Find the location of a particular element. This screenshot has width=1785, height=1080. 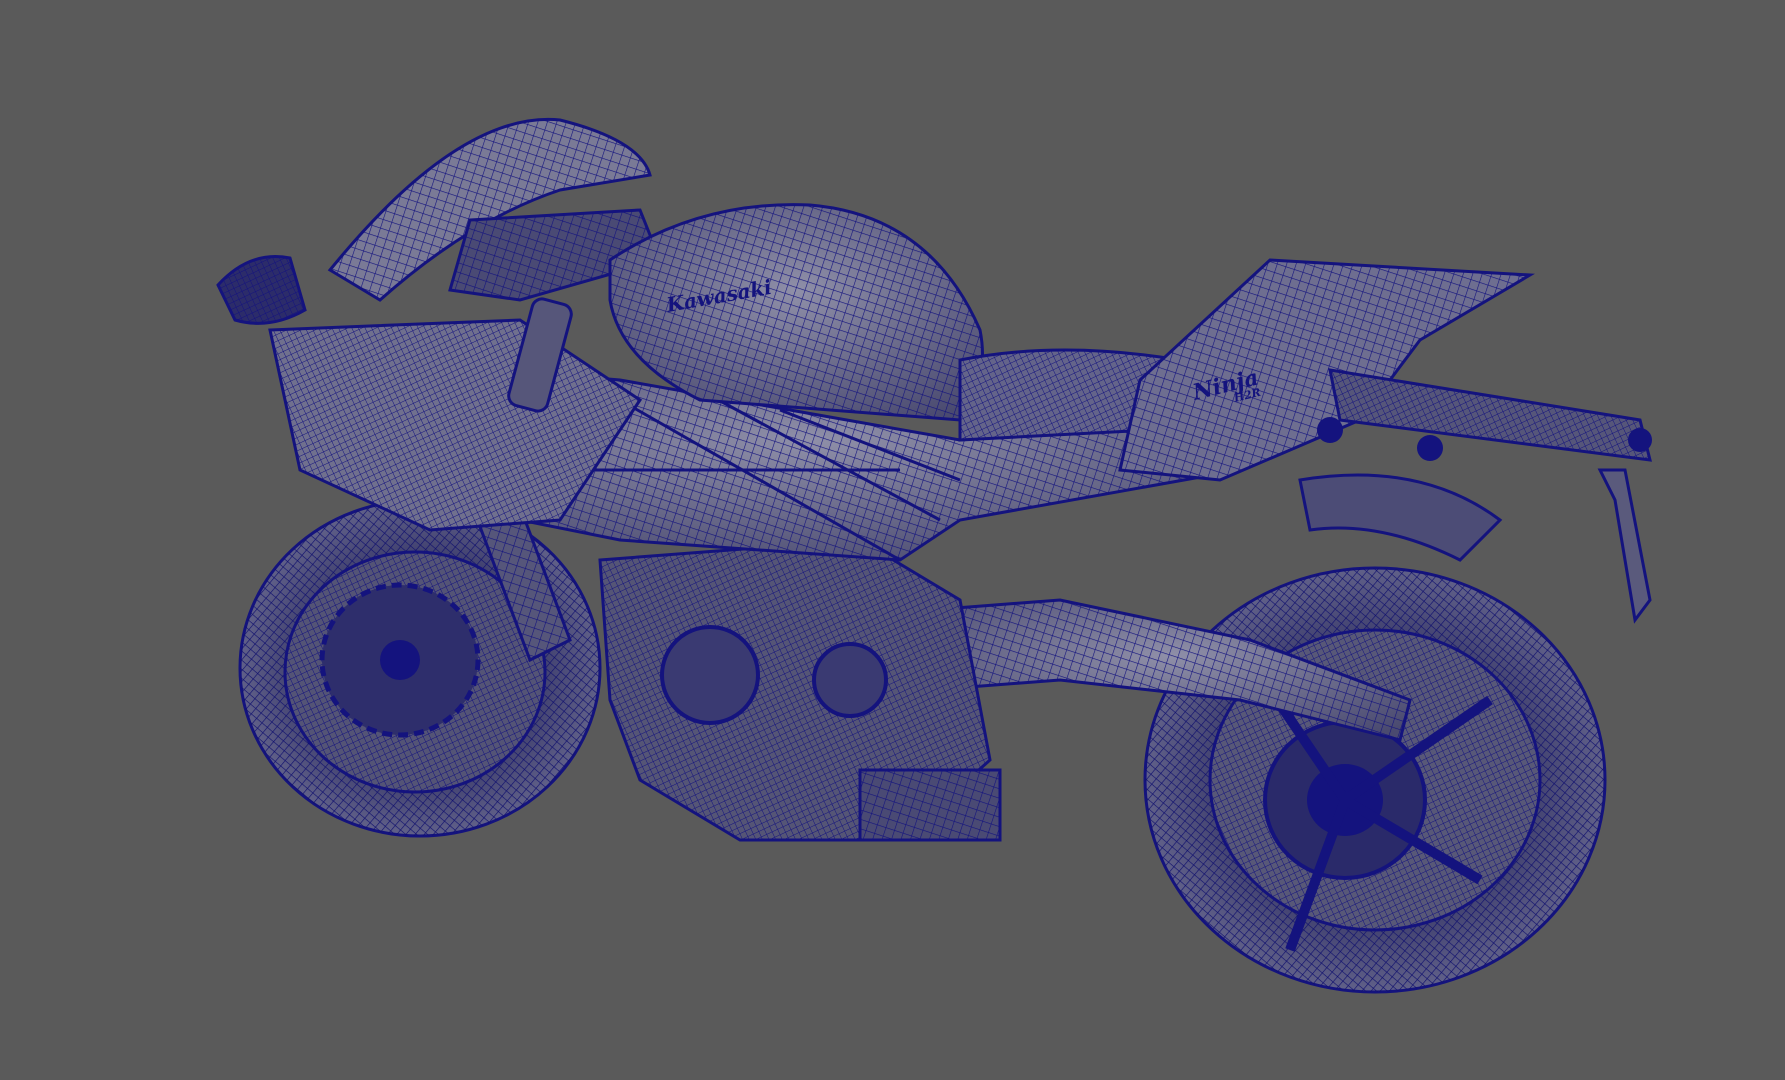

engine is located at coordinates (800, 690).